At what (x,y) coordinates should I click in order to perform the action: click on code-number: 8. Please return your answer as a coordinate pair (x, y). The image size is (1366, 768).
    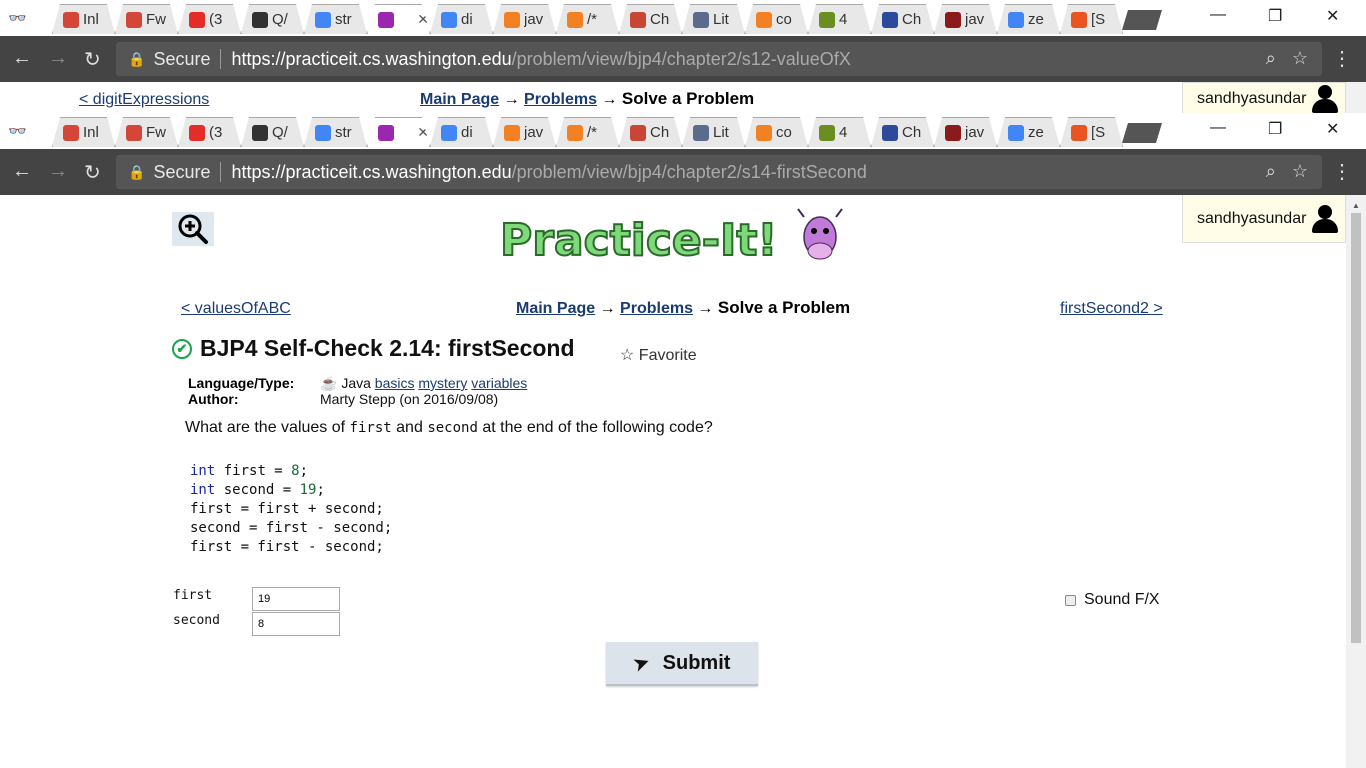
    Looking at the image, I should click on (295, 471).